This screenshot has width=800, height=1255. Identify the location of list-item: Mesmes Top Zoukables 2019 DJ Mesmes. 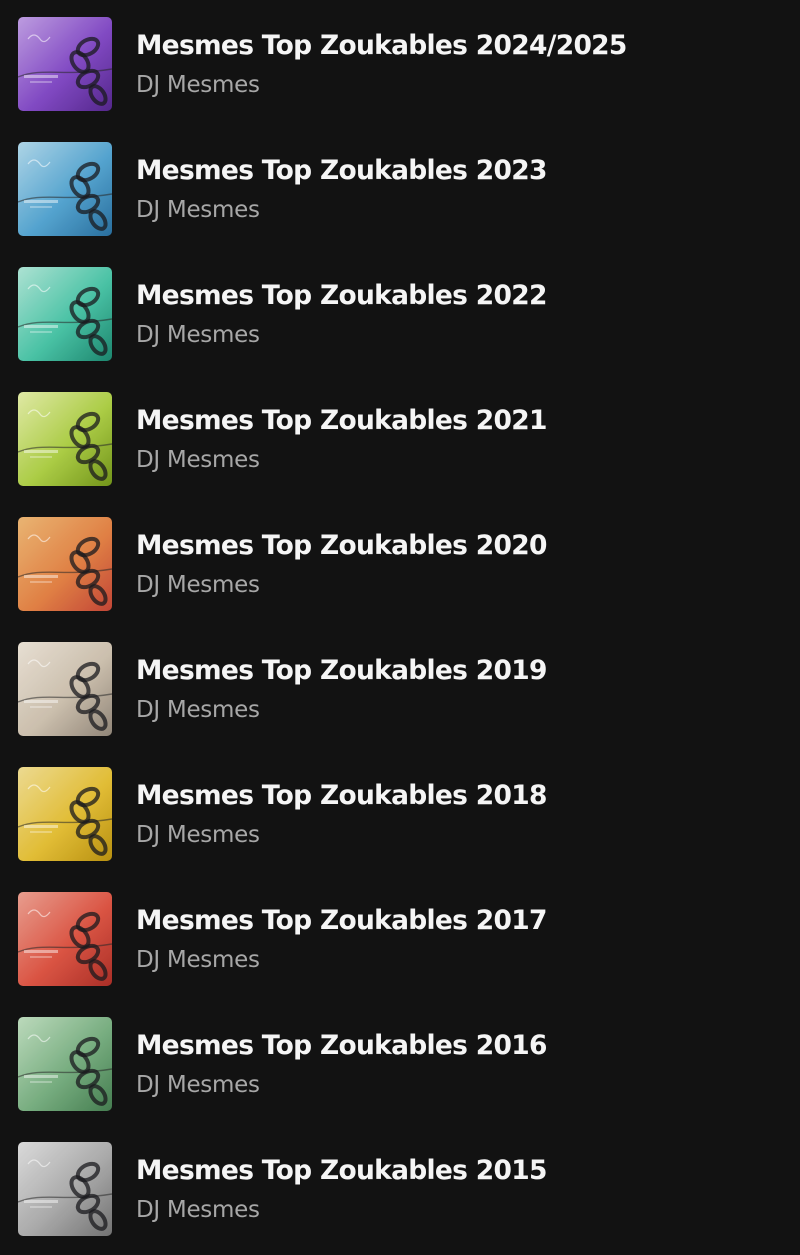
(400, 689).